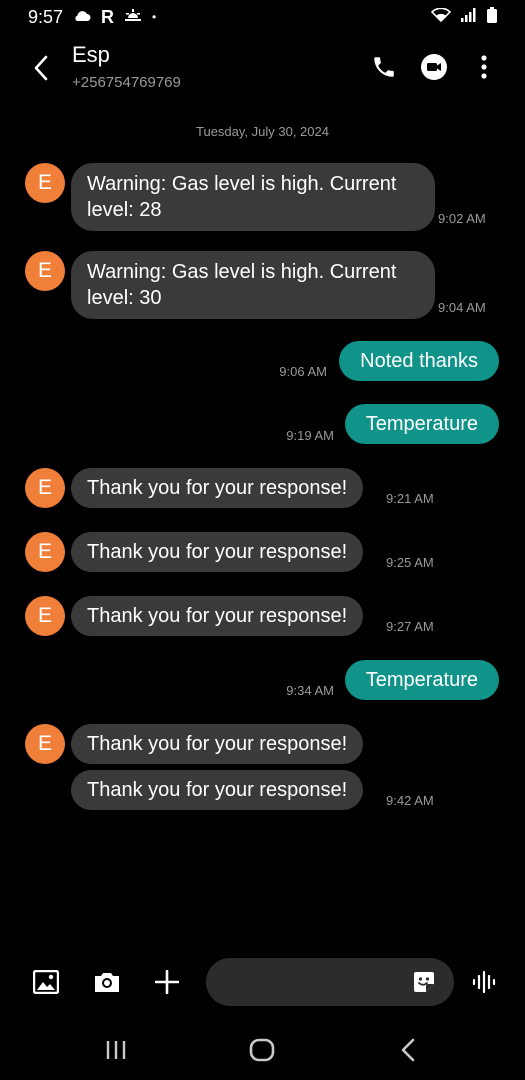 The height and width of the screenshot is (1080, 525). I want to click on chevron-left-icon, so click(41, 68).